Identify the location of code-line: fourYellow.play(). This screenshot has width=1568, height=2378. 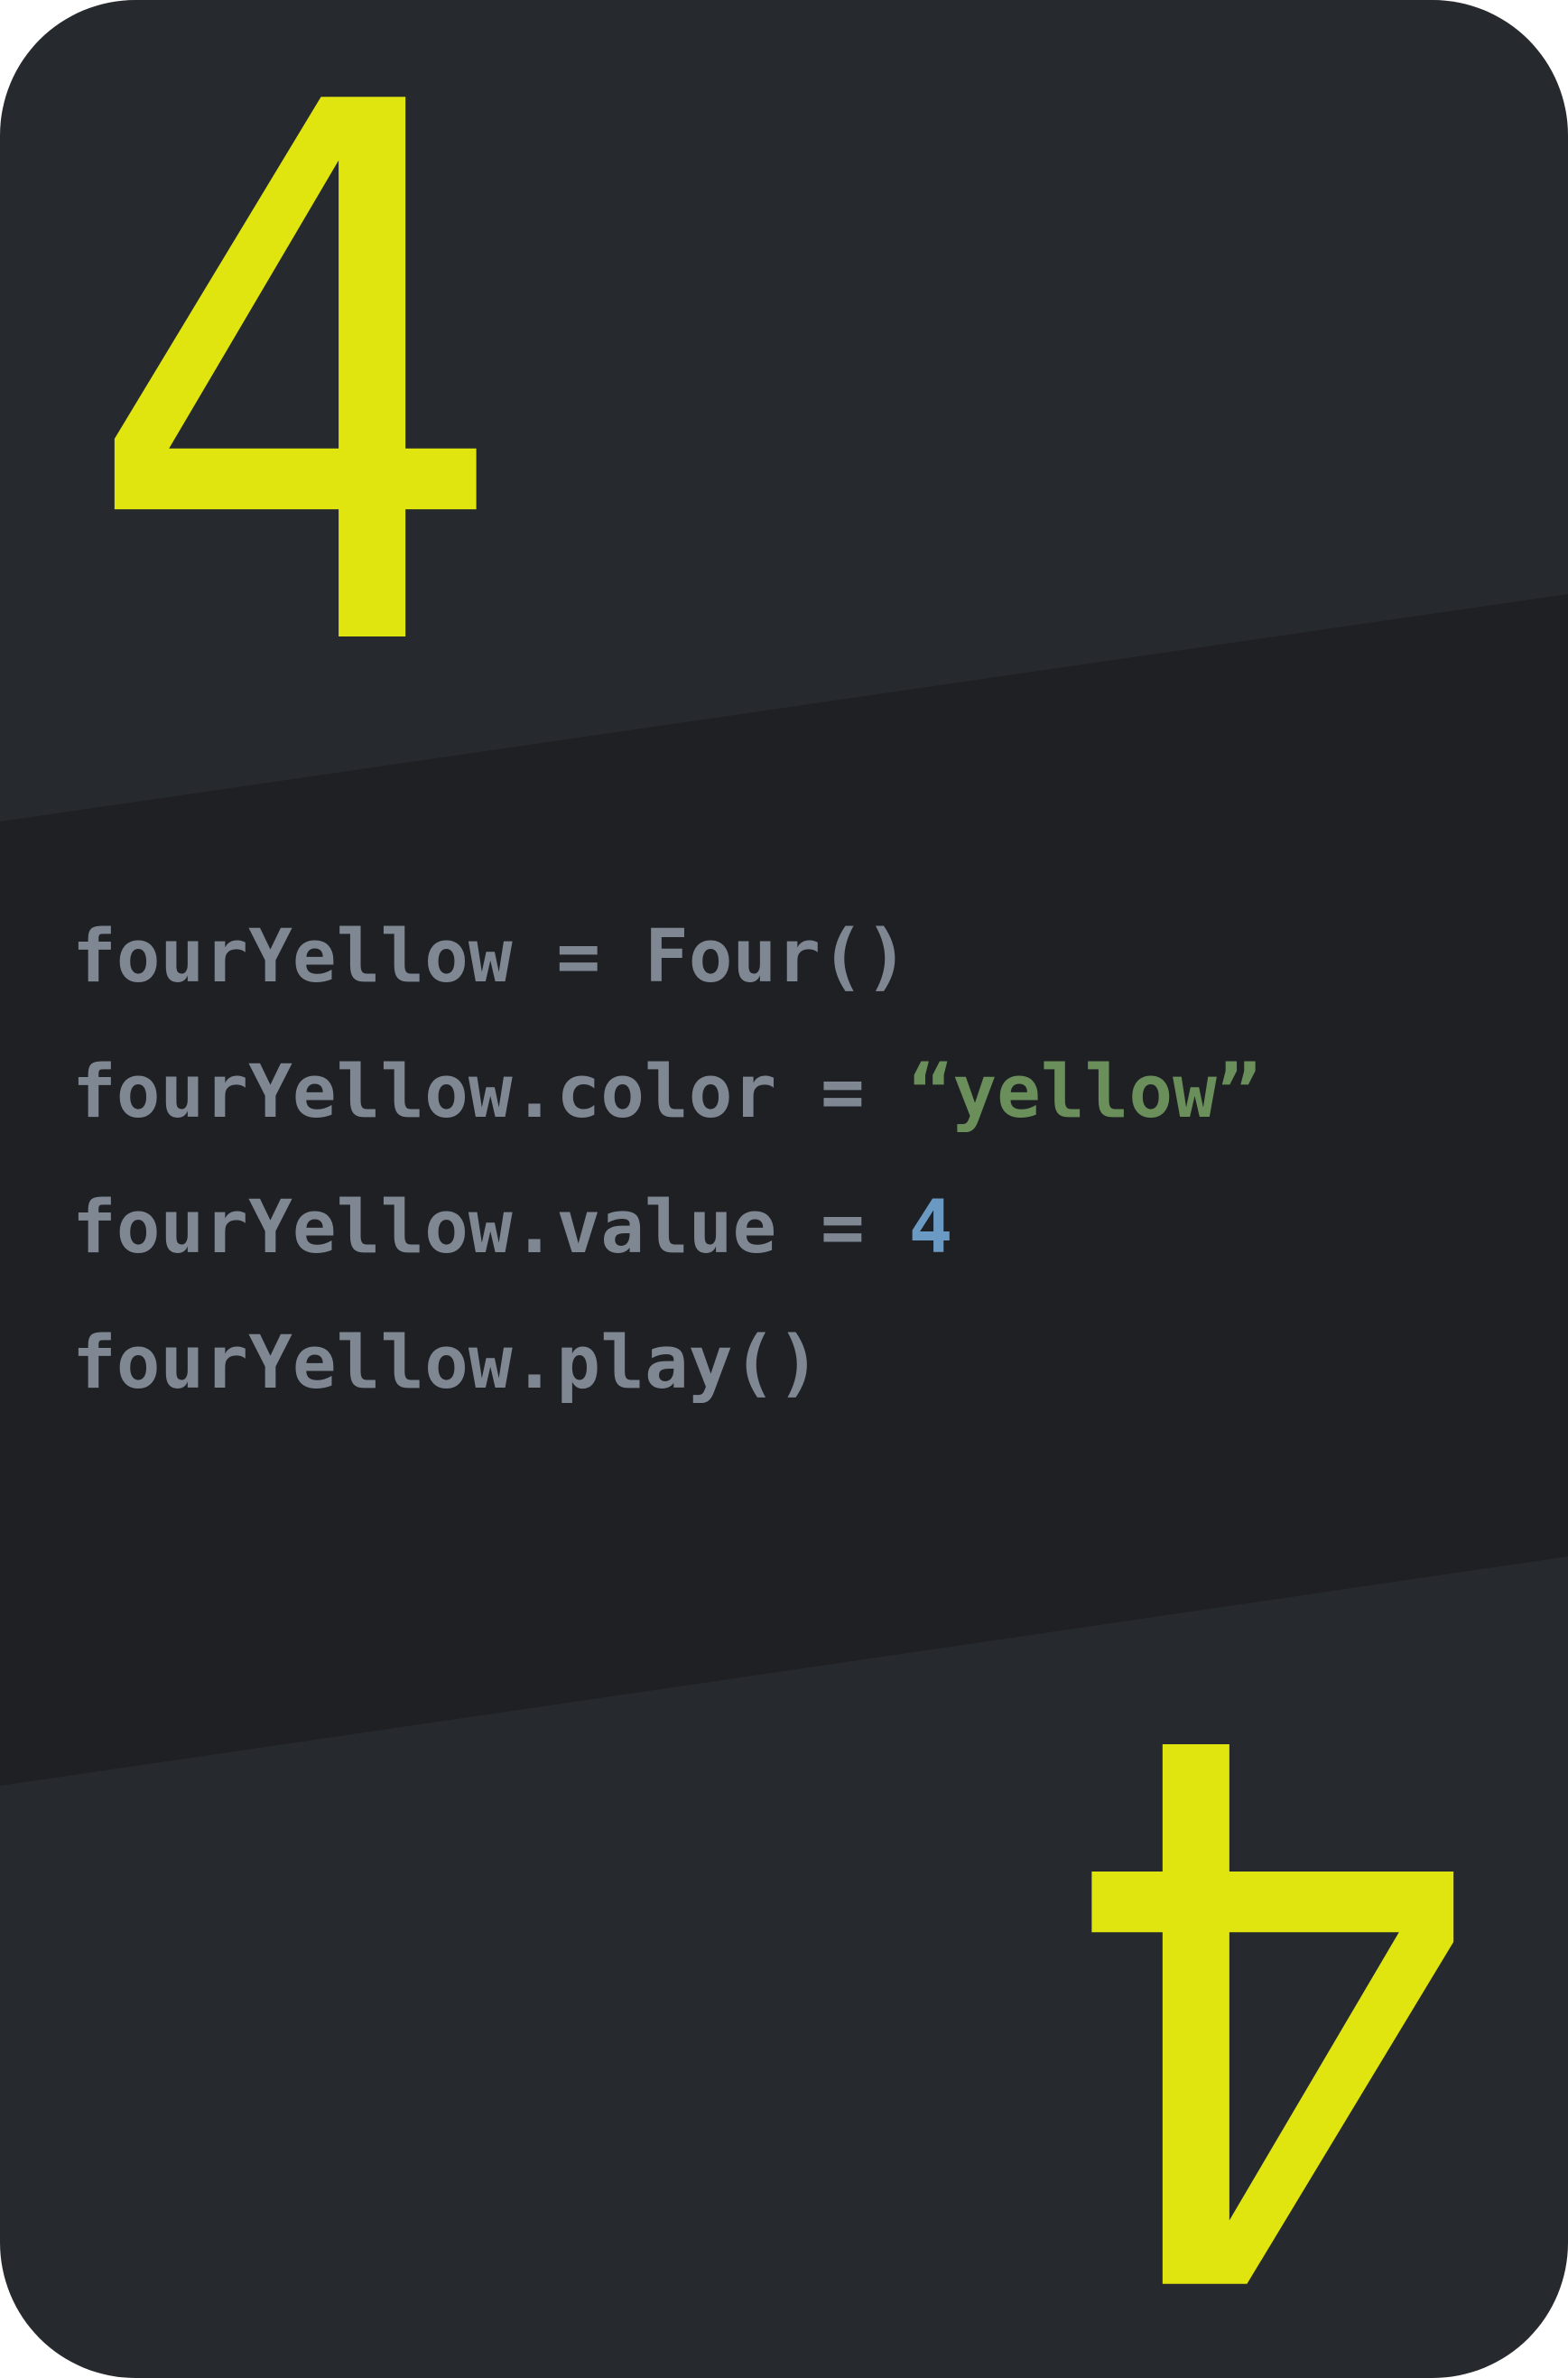
(666, 1363).